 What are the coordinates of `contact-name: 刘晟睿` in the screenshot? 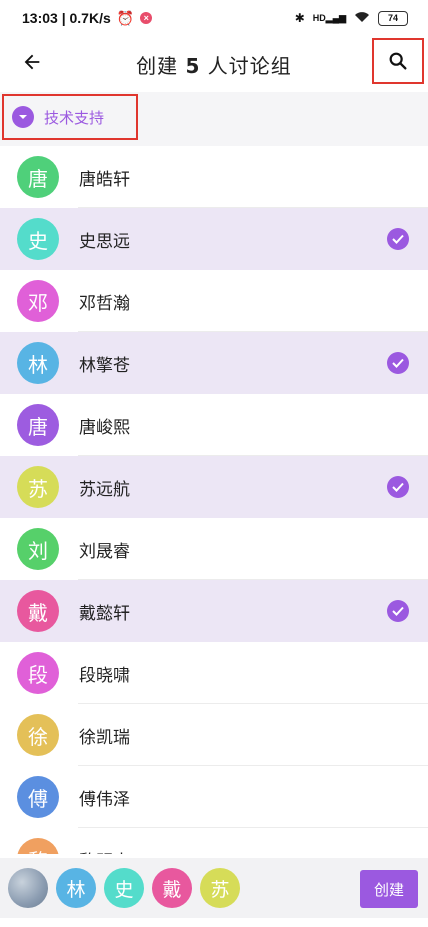 It's located at (104, 551).